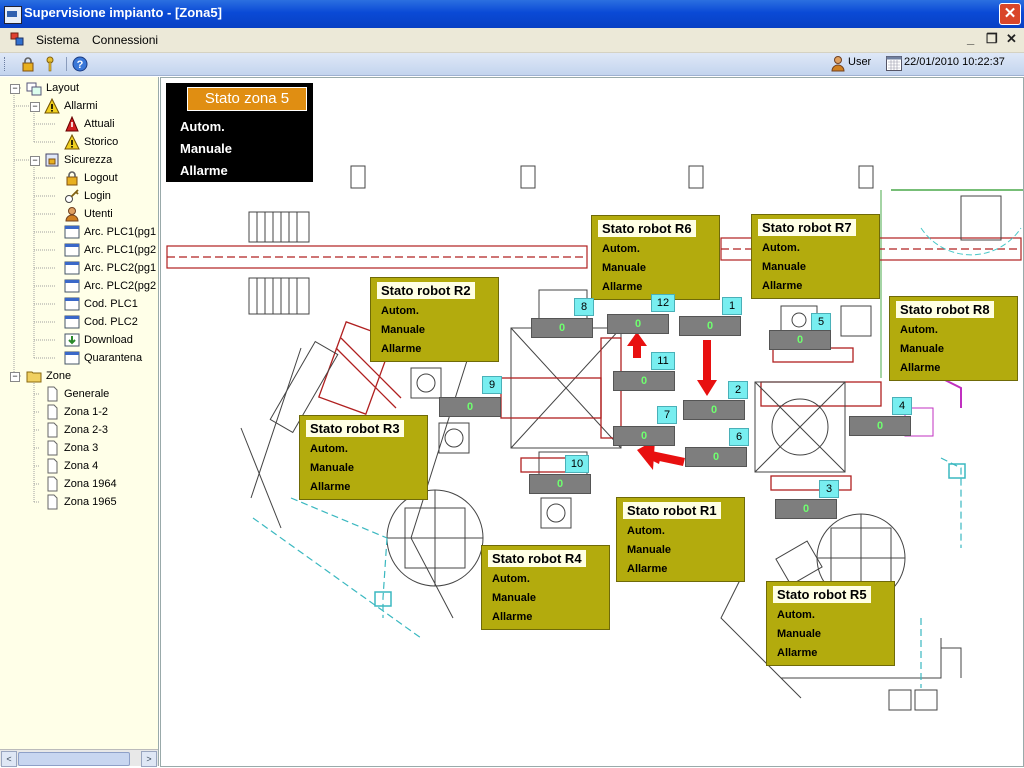  Describe the element at coordinates (98, 340) in the screenshot. I see `tree-item-download: Download` at that location.